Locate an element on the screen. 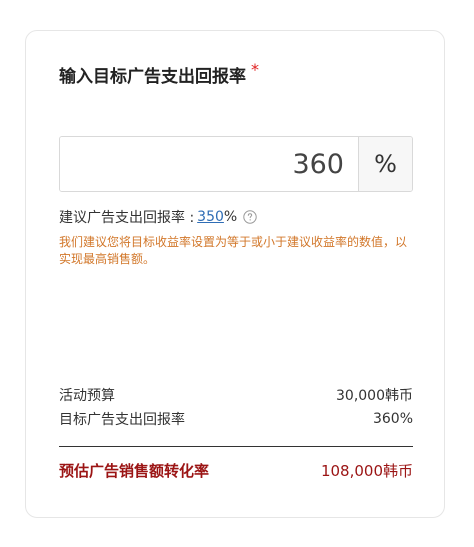 The height and width of the screenshot is (547, 474). estimated-total-value: 108,000韩币 is located at coordinates (366, 471).